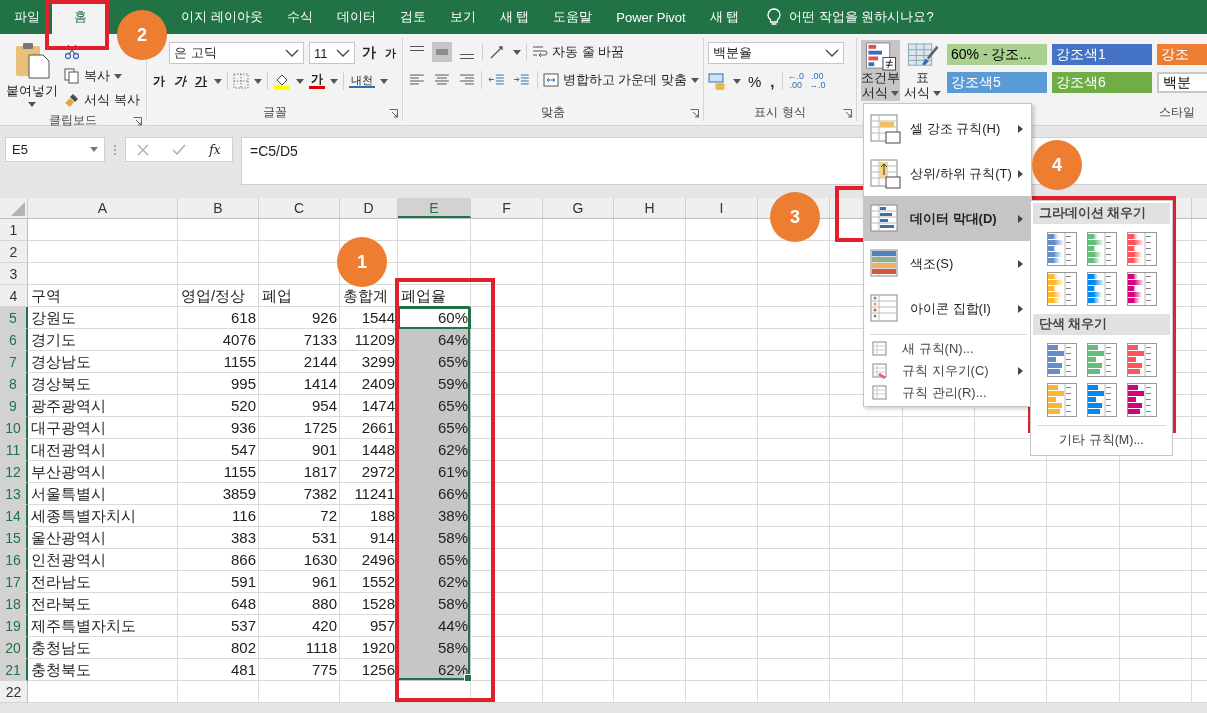  What do you see at coordinates (362, 81) in the screenshot?
I see `phonetic-button: 내천` at bounding box center [362, 81].